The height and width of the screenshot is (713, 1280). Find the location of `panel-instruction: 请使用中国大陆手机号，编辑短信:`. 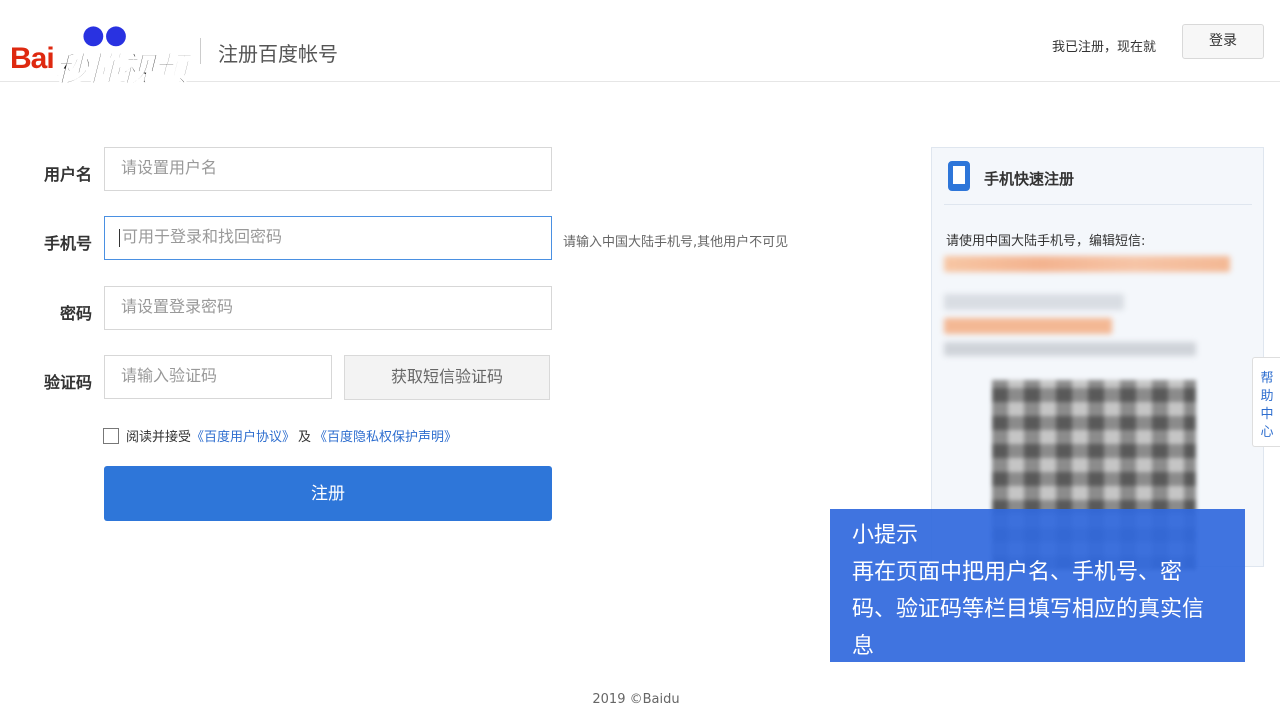

panel-instruction: 请使用中国大陆手机号，编辑短信: is located at coordinates (1046, 241).